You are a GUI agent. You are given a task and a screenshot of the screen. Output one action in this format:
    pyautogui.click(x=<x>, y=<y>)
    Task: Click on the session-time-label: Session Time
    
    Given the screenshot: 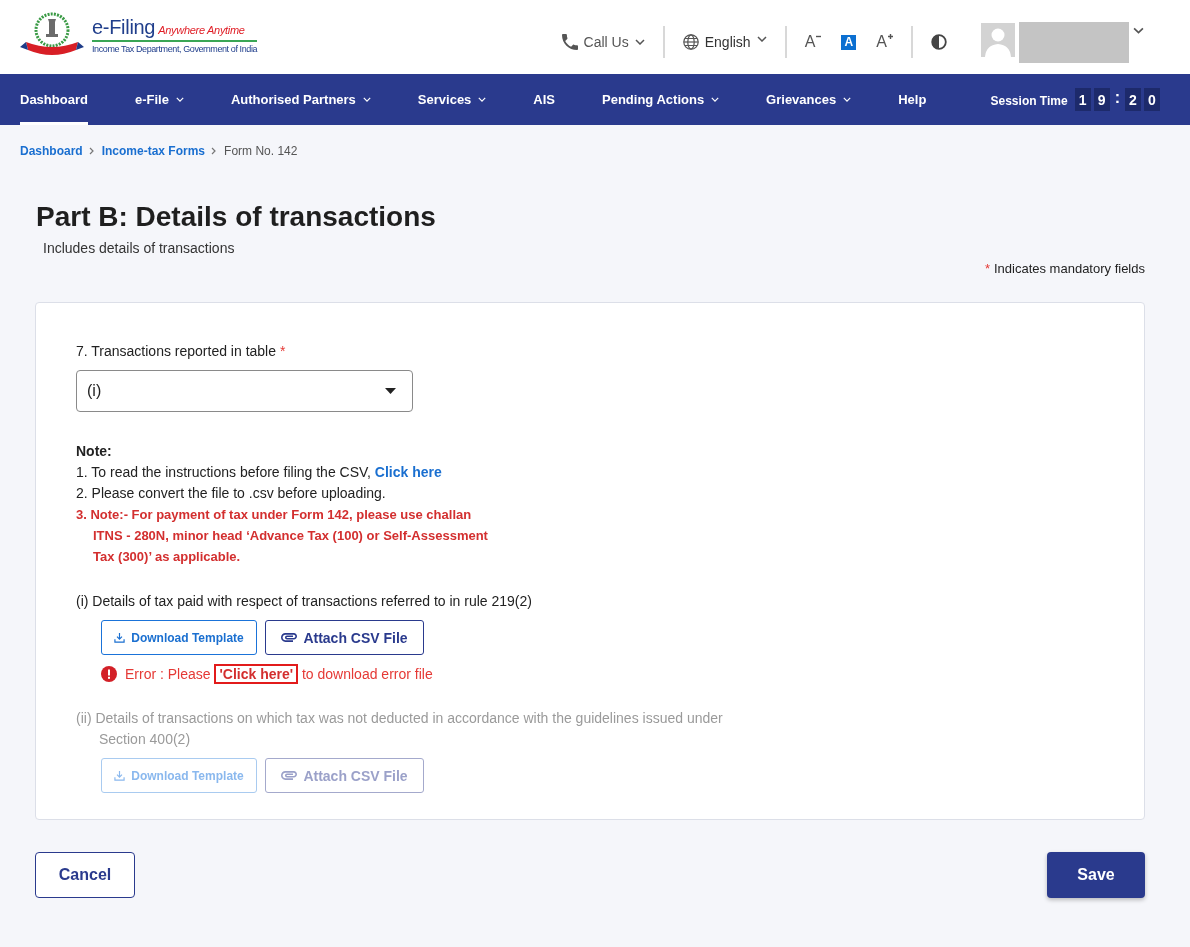 What is the action you would take?
    pyautogui.click(x=1029, y=100)
    